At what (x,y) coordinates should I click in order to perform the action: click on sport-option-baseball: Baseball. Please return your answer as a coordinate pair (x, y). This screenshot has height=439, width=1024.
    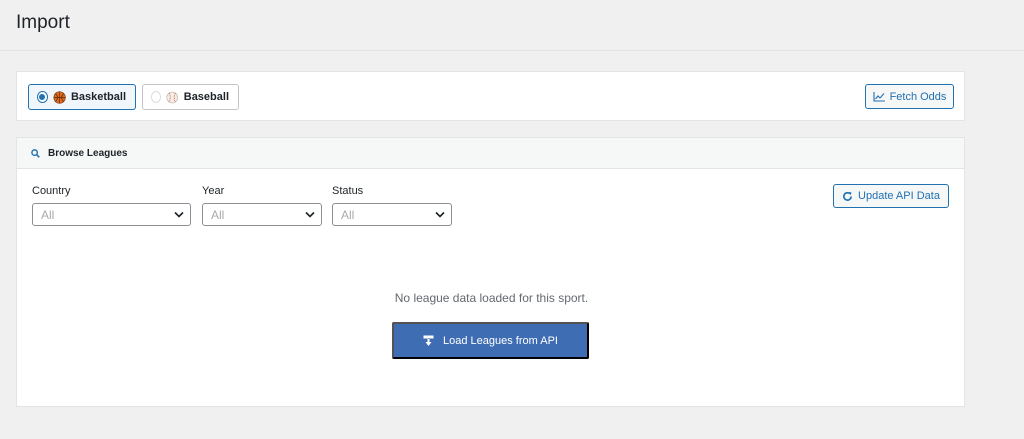
    Looking at the image, I should click on (190, 97).